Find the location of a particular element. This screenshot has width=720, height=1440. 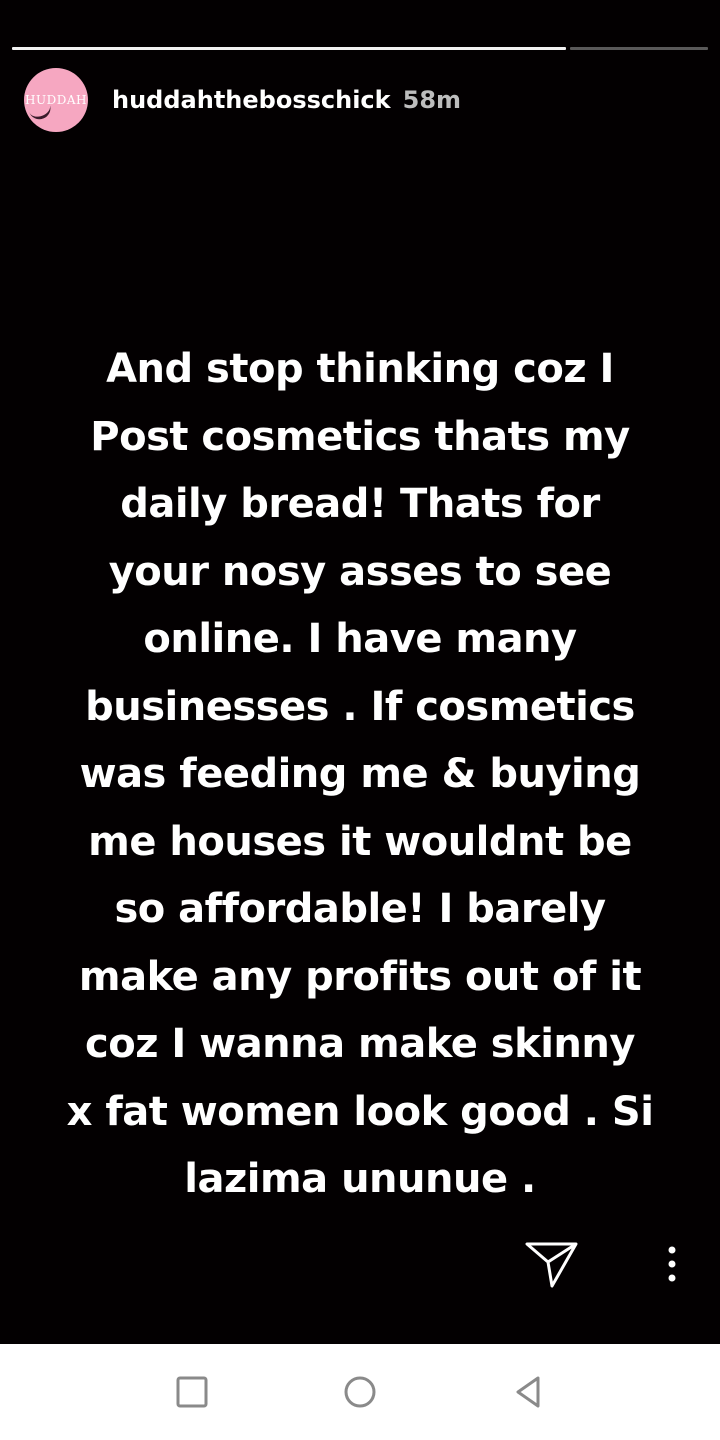

progress-segment-filled is located at coordinates (289, 48).